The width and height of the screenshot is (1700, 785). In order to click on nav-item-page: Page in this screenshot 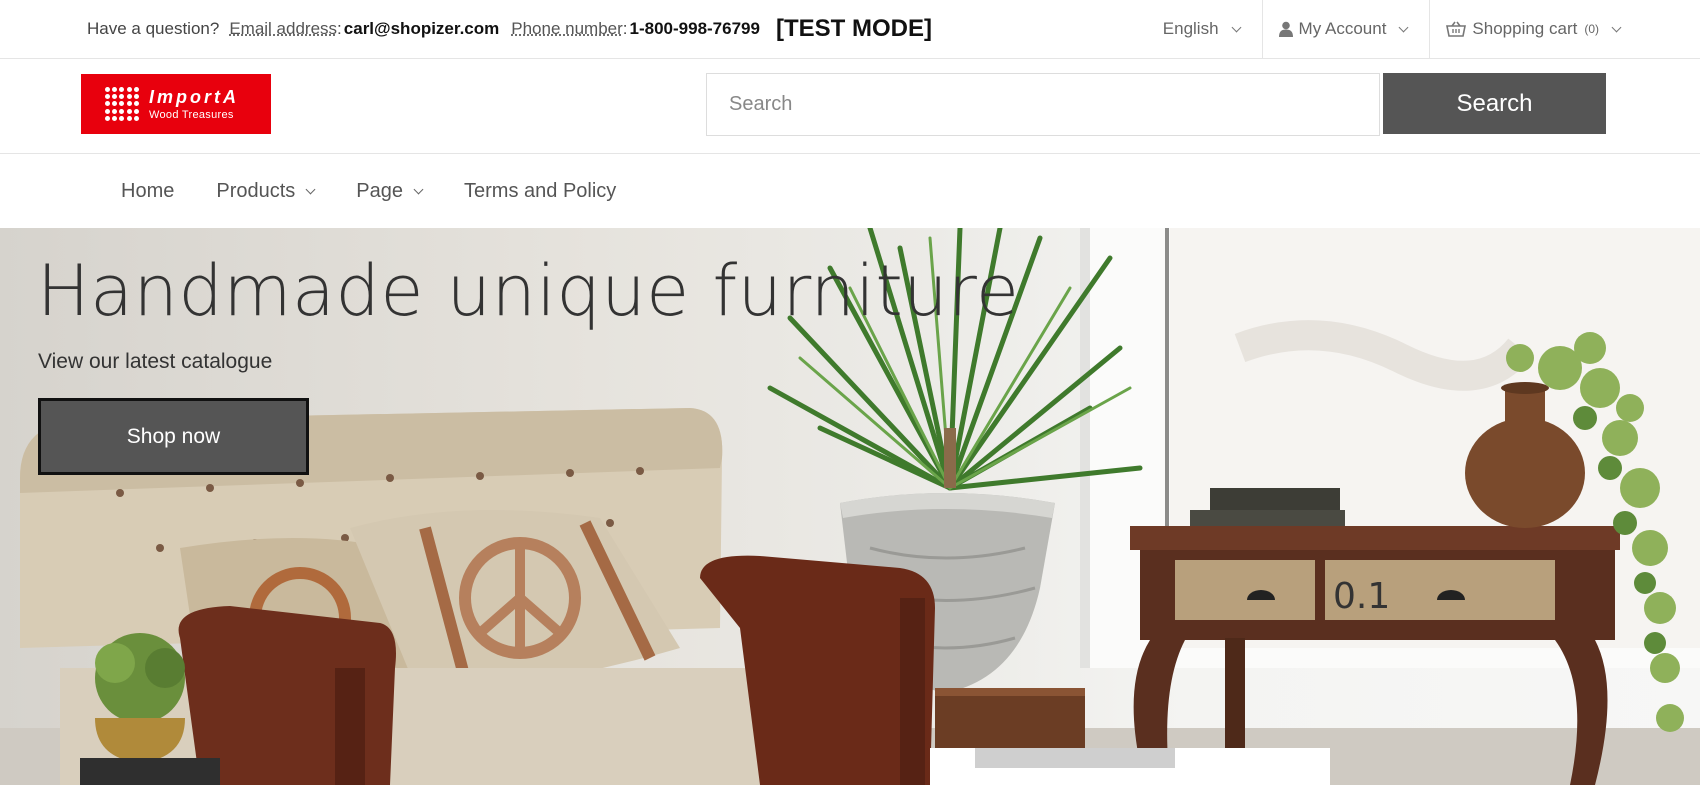, I will do `click(390, 191)`.